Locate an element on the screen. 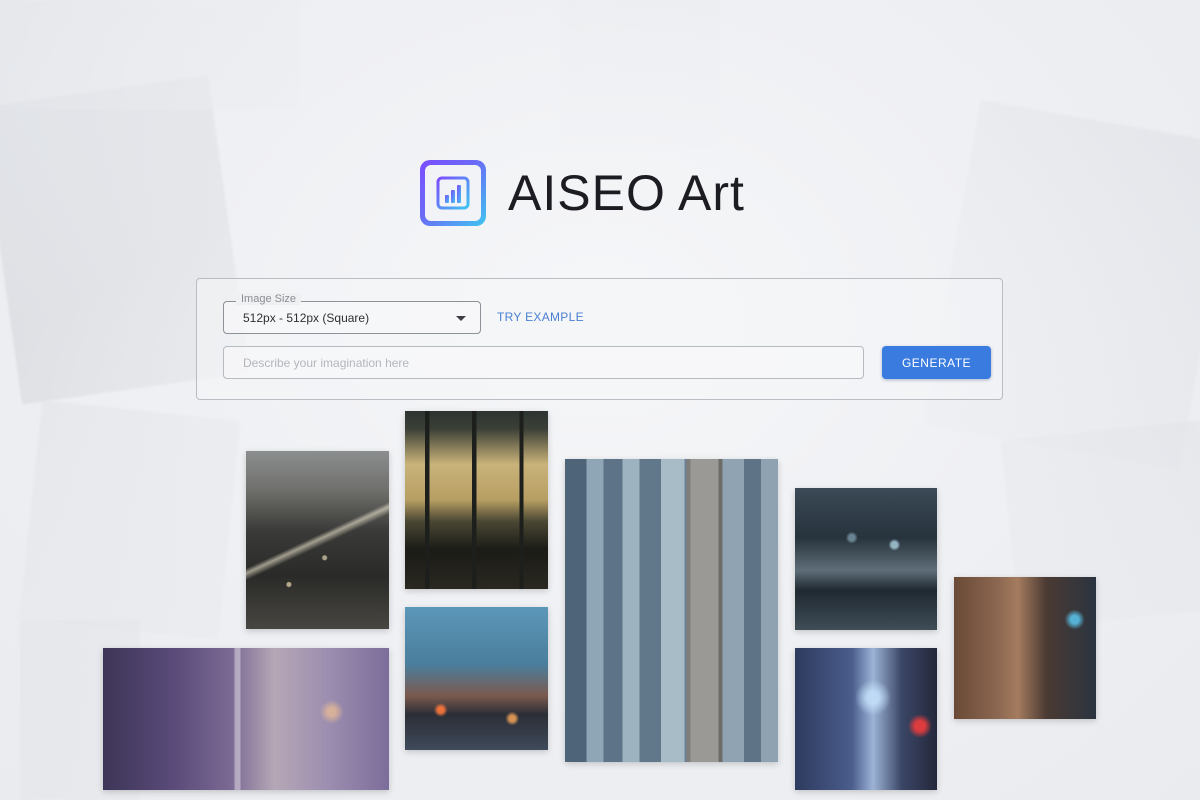 Image resolution: width=1200 pixels, height=800 pixels. purple-glass-city-image is located at coordinates (246, 719).